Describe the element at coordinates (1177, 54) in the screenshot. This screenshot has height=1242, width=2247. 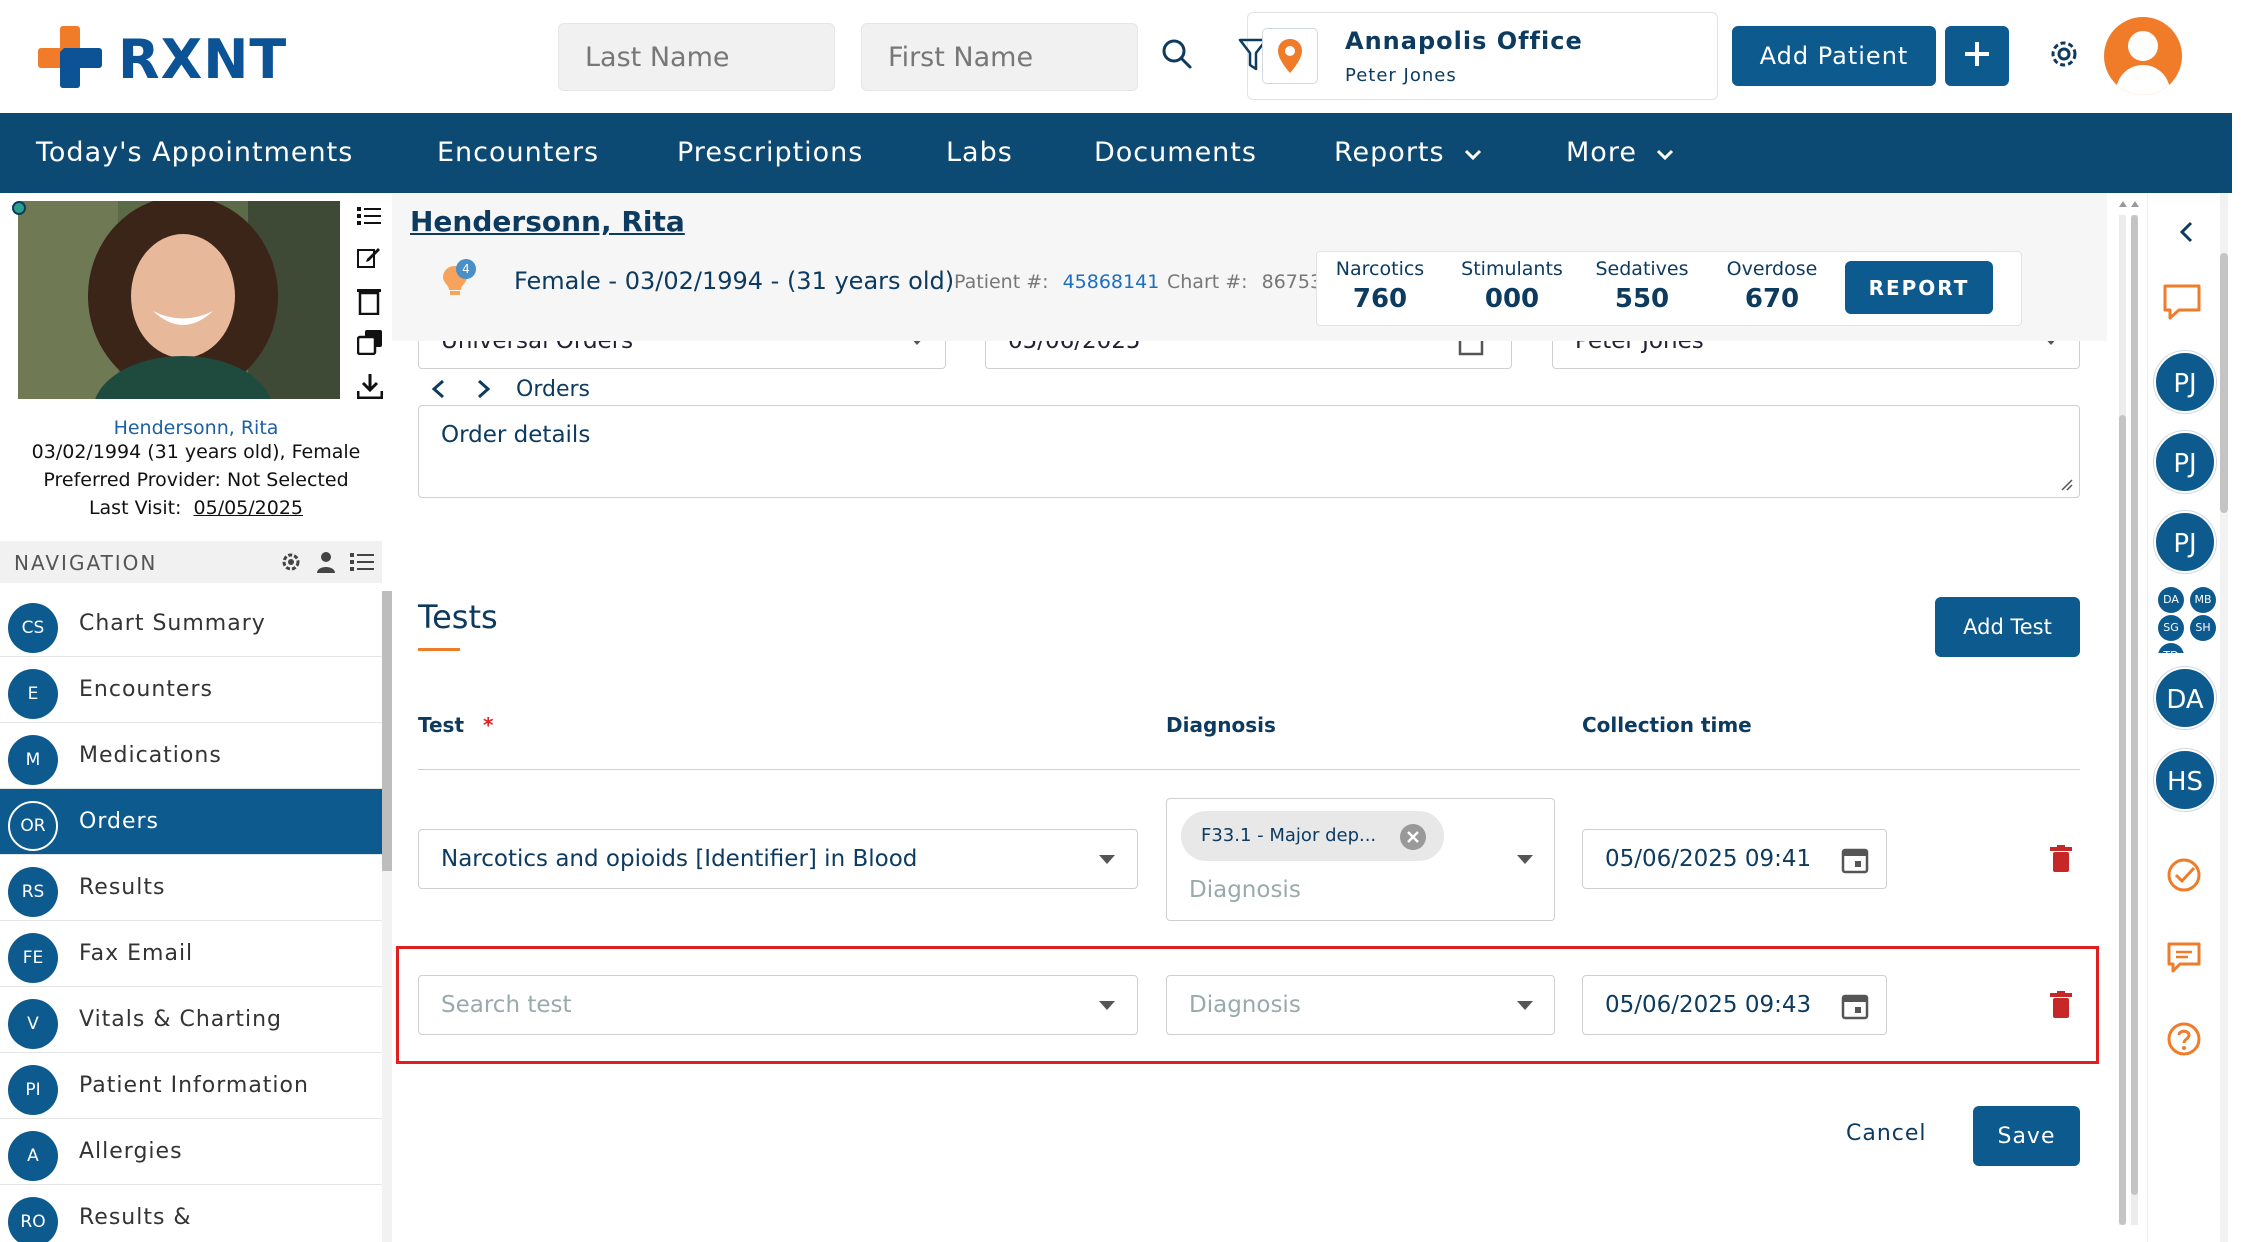
I see `search-icon` at that location.